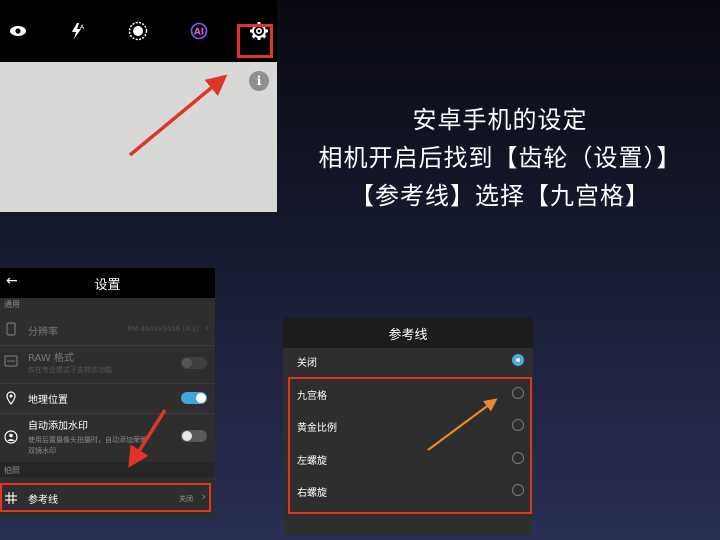  What do you see at coordinates (178, 115) in the screenshot?
I see `arrow-to-gear` at bounding box center [178, 115].